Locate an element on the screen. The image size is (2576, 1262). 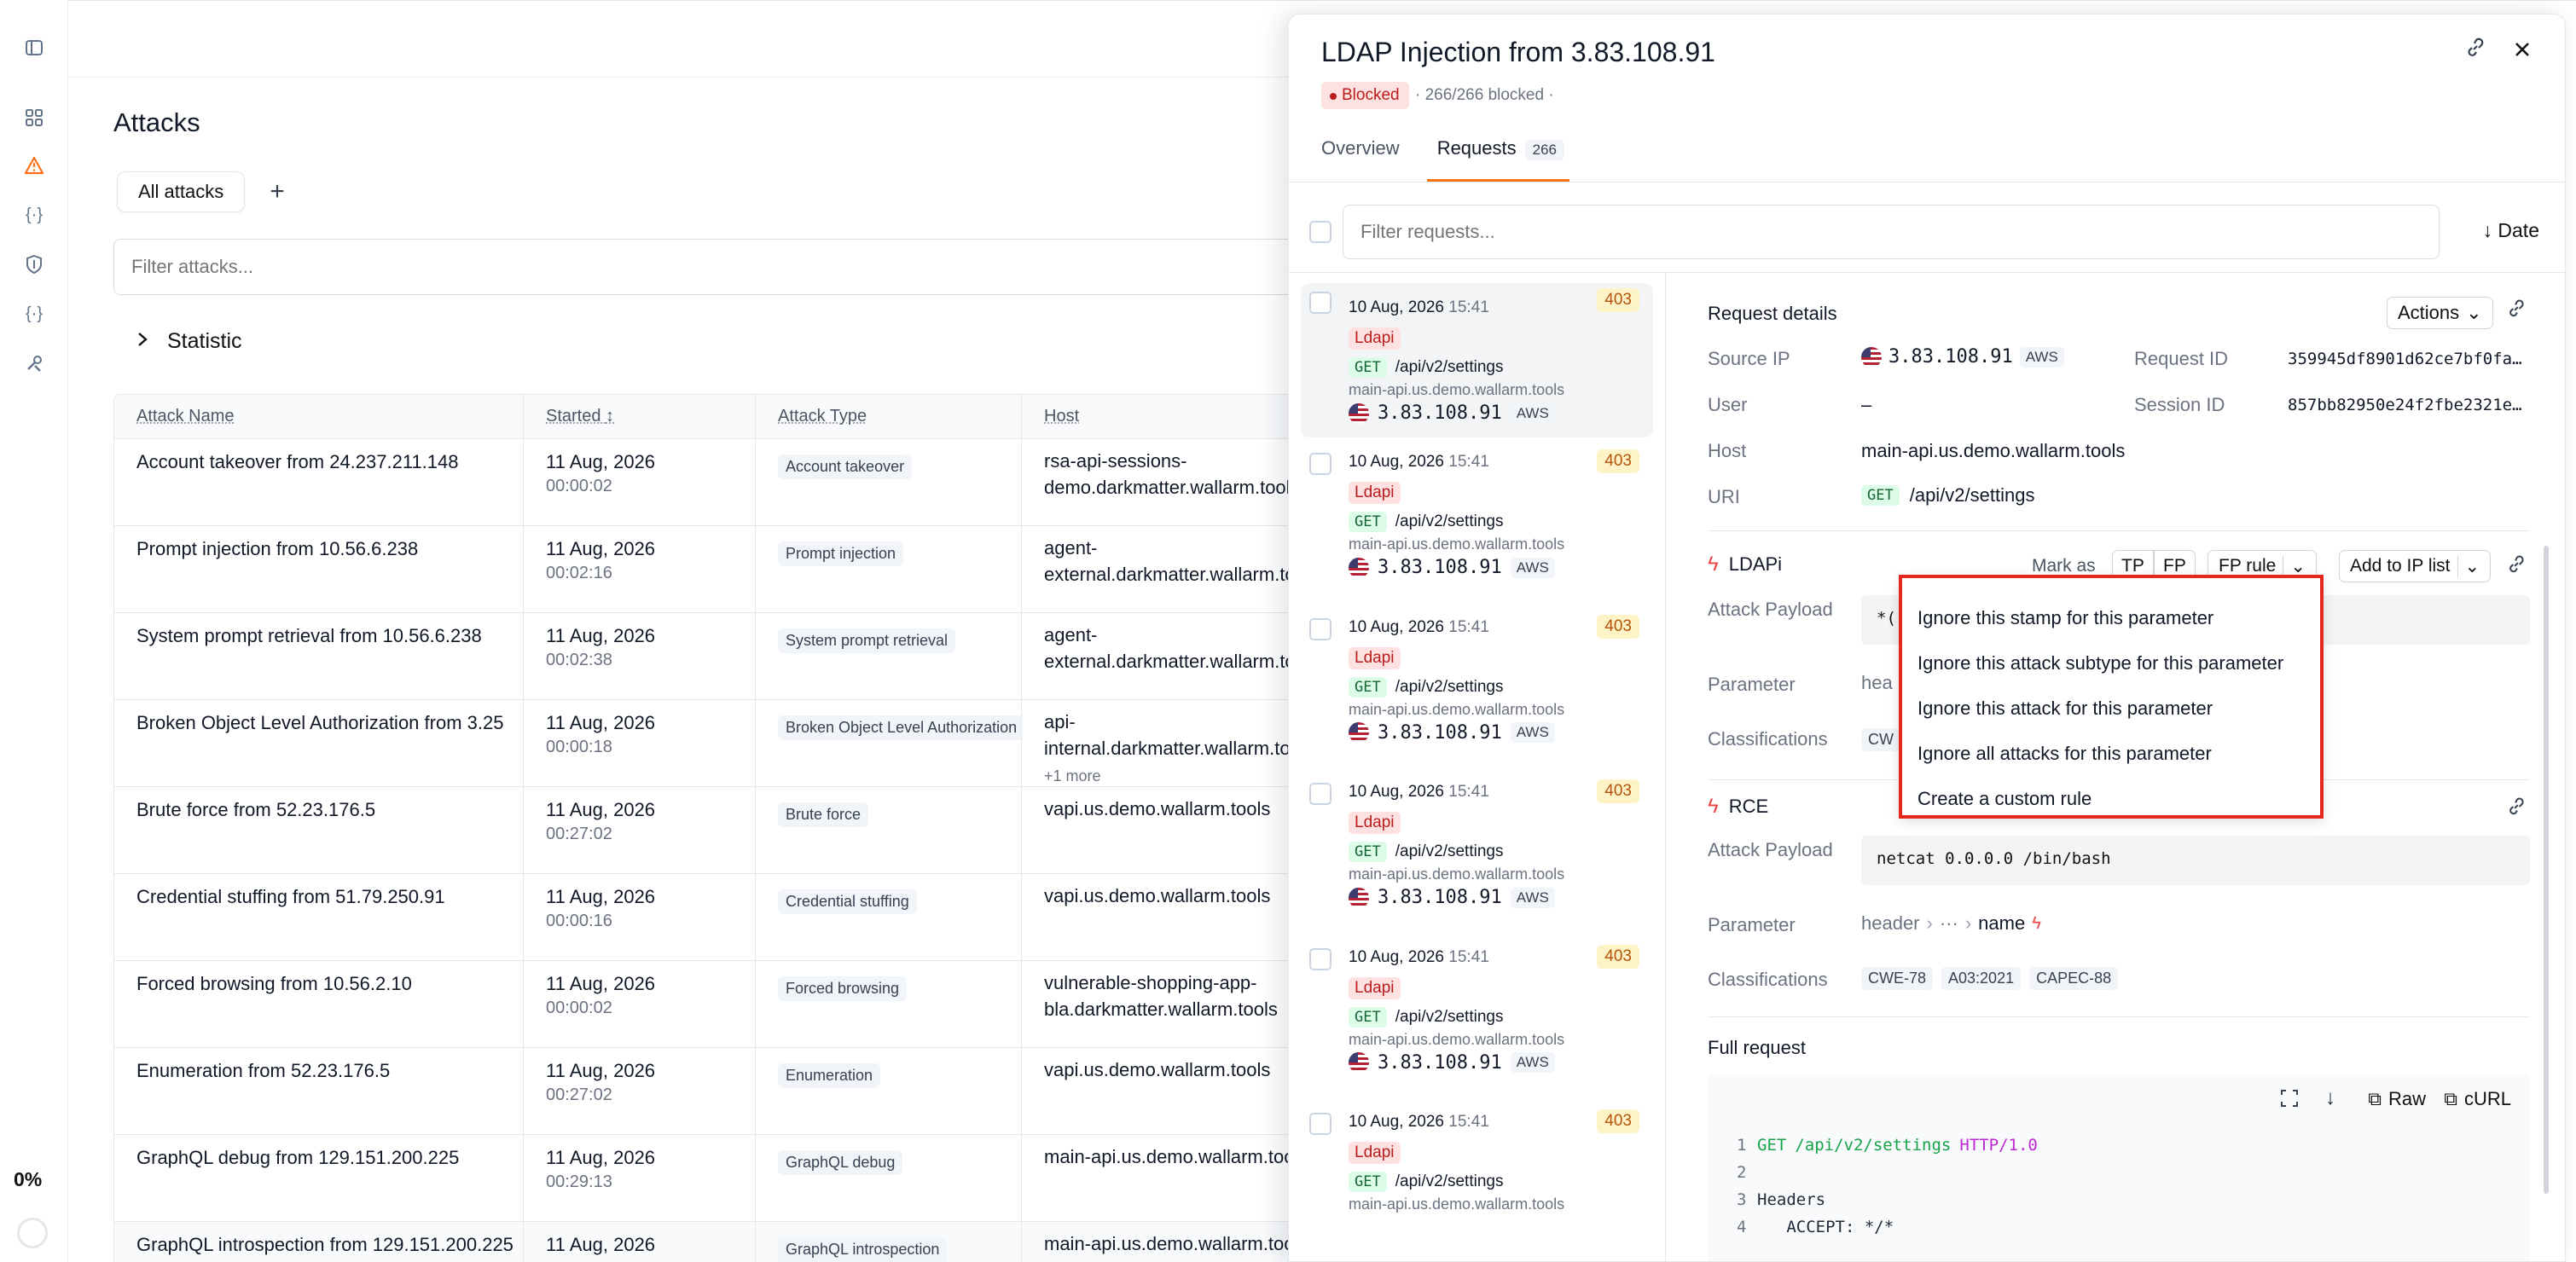
started-cell: 11 Aug, 2026 00:02:16 is located at coordinates (640, 569).